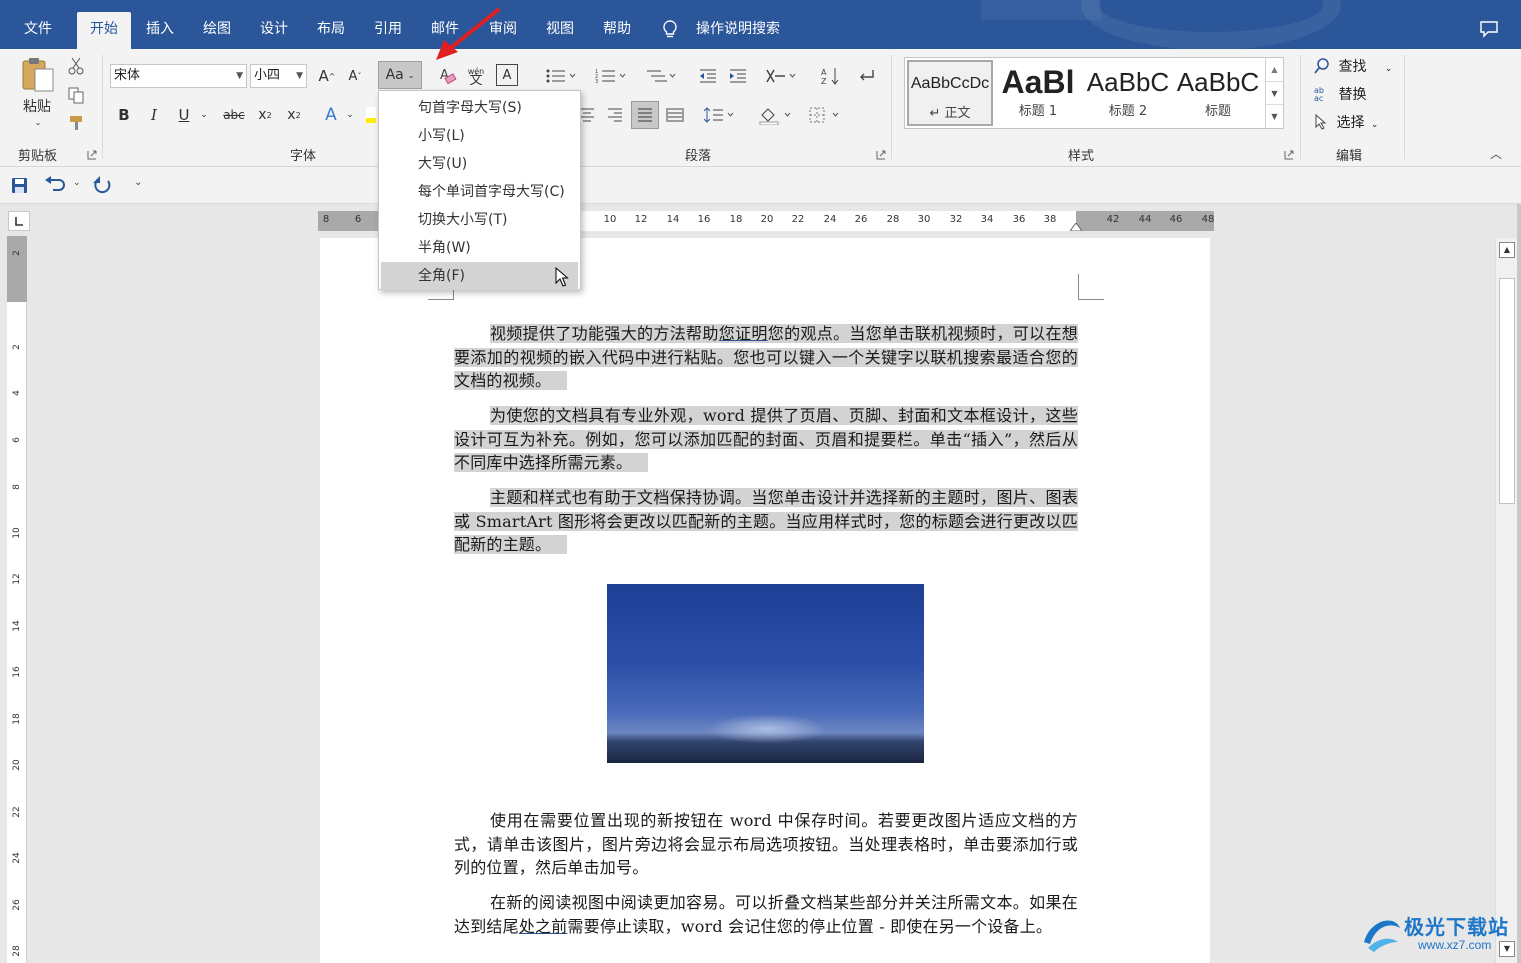 This screenshot has height=963, width=1521. What do you see at coordinates (479, 192) in the screenshot?
I see `menu-item-capitalize-each-word: 每个单词首字母大写(C)` at bounding box center [479, 192].